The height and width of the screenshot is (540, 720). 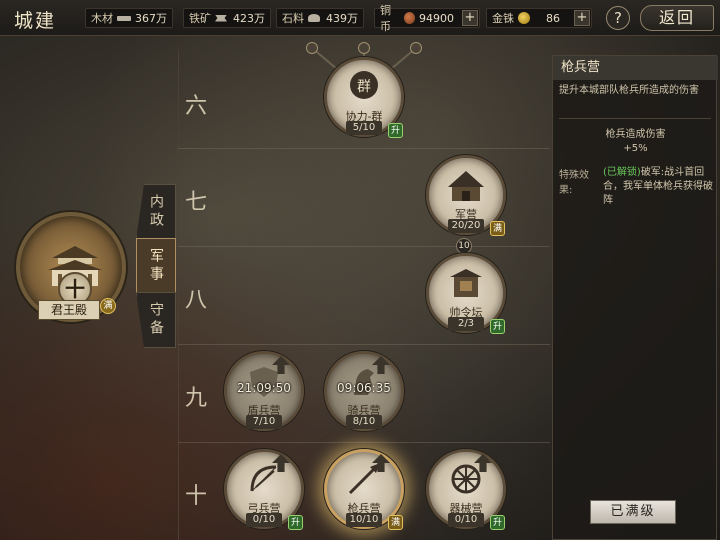 I want to click on effect-name: 枪兵造成伤害, so click(x=635, y=134).